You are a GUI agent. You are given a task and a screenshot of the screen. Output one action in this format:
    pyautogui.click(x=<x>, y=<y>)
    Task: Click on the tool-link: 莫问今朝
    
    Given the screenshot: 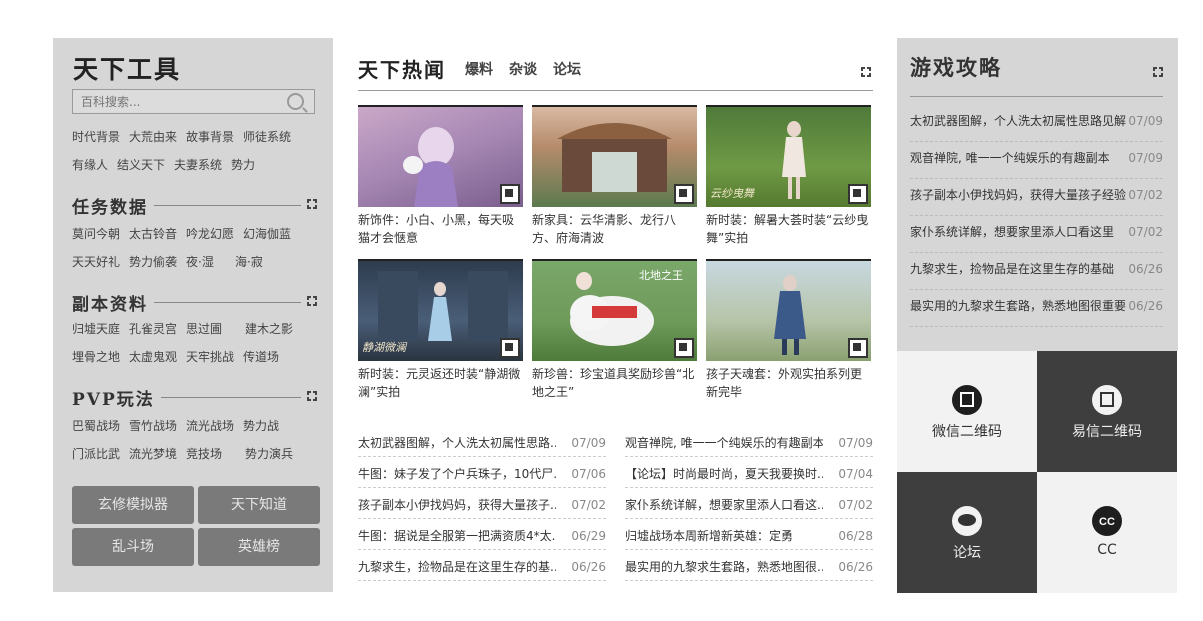 What is the action you would take?
    pyautogui.click(x=96, y=234)
    